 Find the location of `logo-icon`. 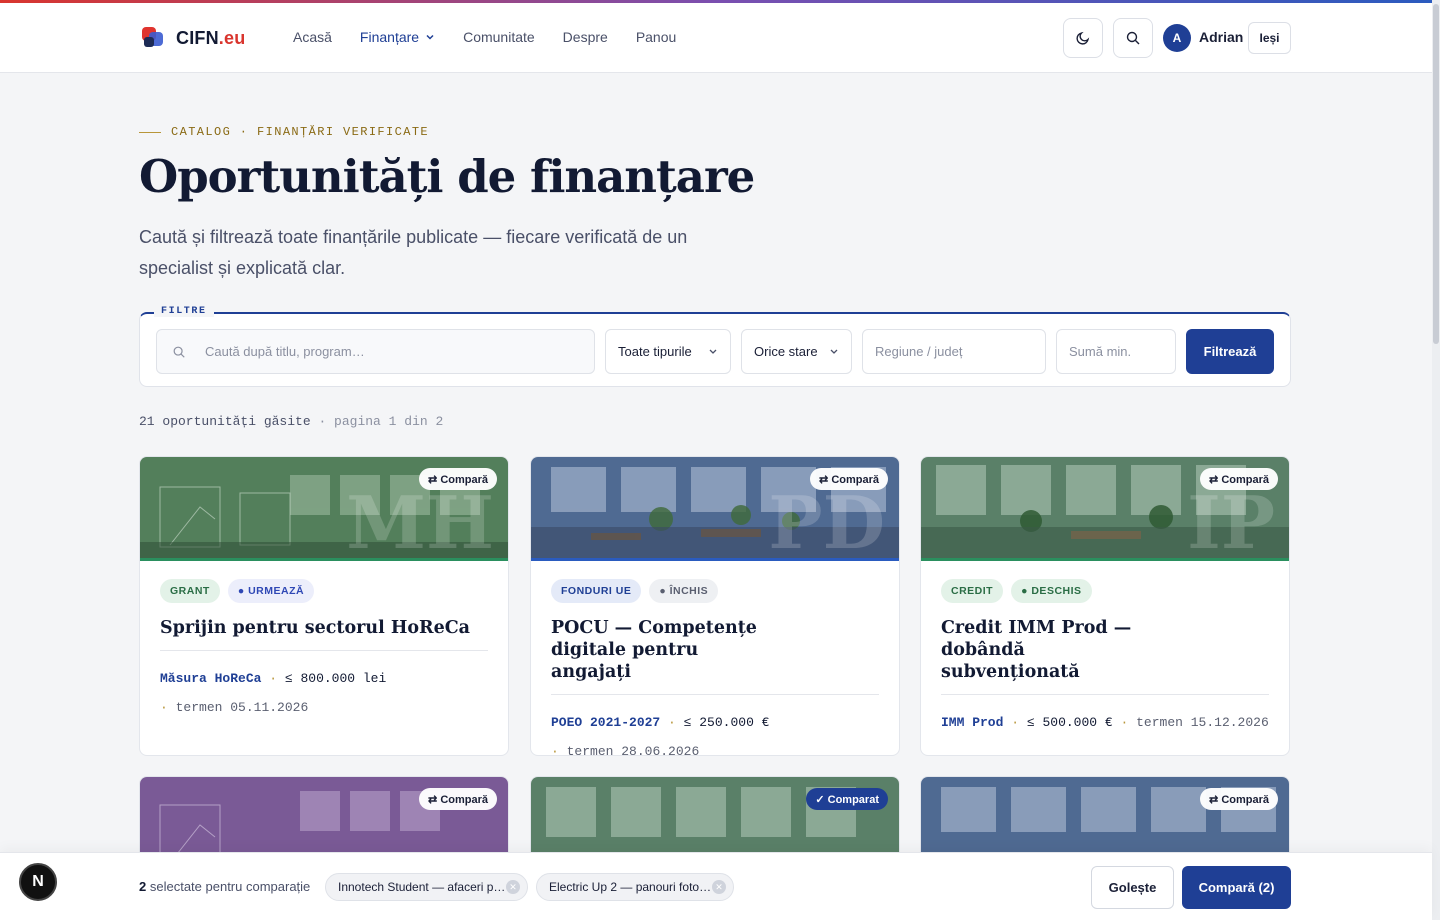

logo-icon is located at coordinates (153, 38).